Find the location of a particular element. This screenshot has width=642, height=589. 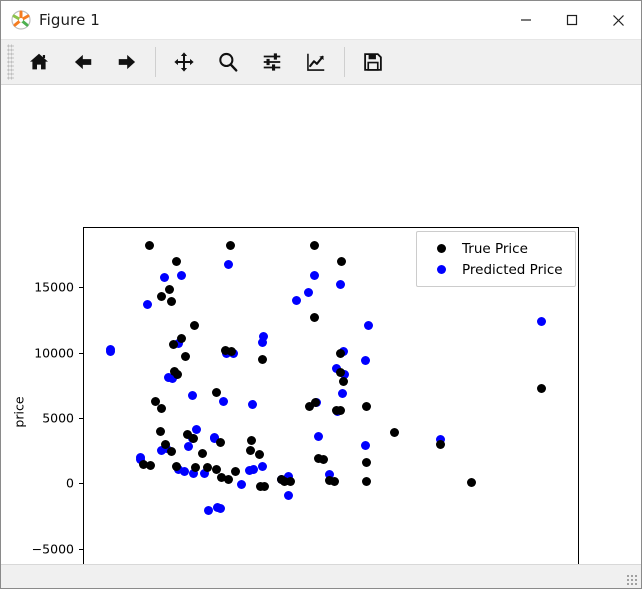

legend-entry: Predicted Price is located at coordinates (495, 269).